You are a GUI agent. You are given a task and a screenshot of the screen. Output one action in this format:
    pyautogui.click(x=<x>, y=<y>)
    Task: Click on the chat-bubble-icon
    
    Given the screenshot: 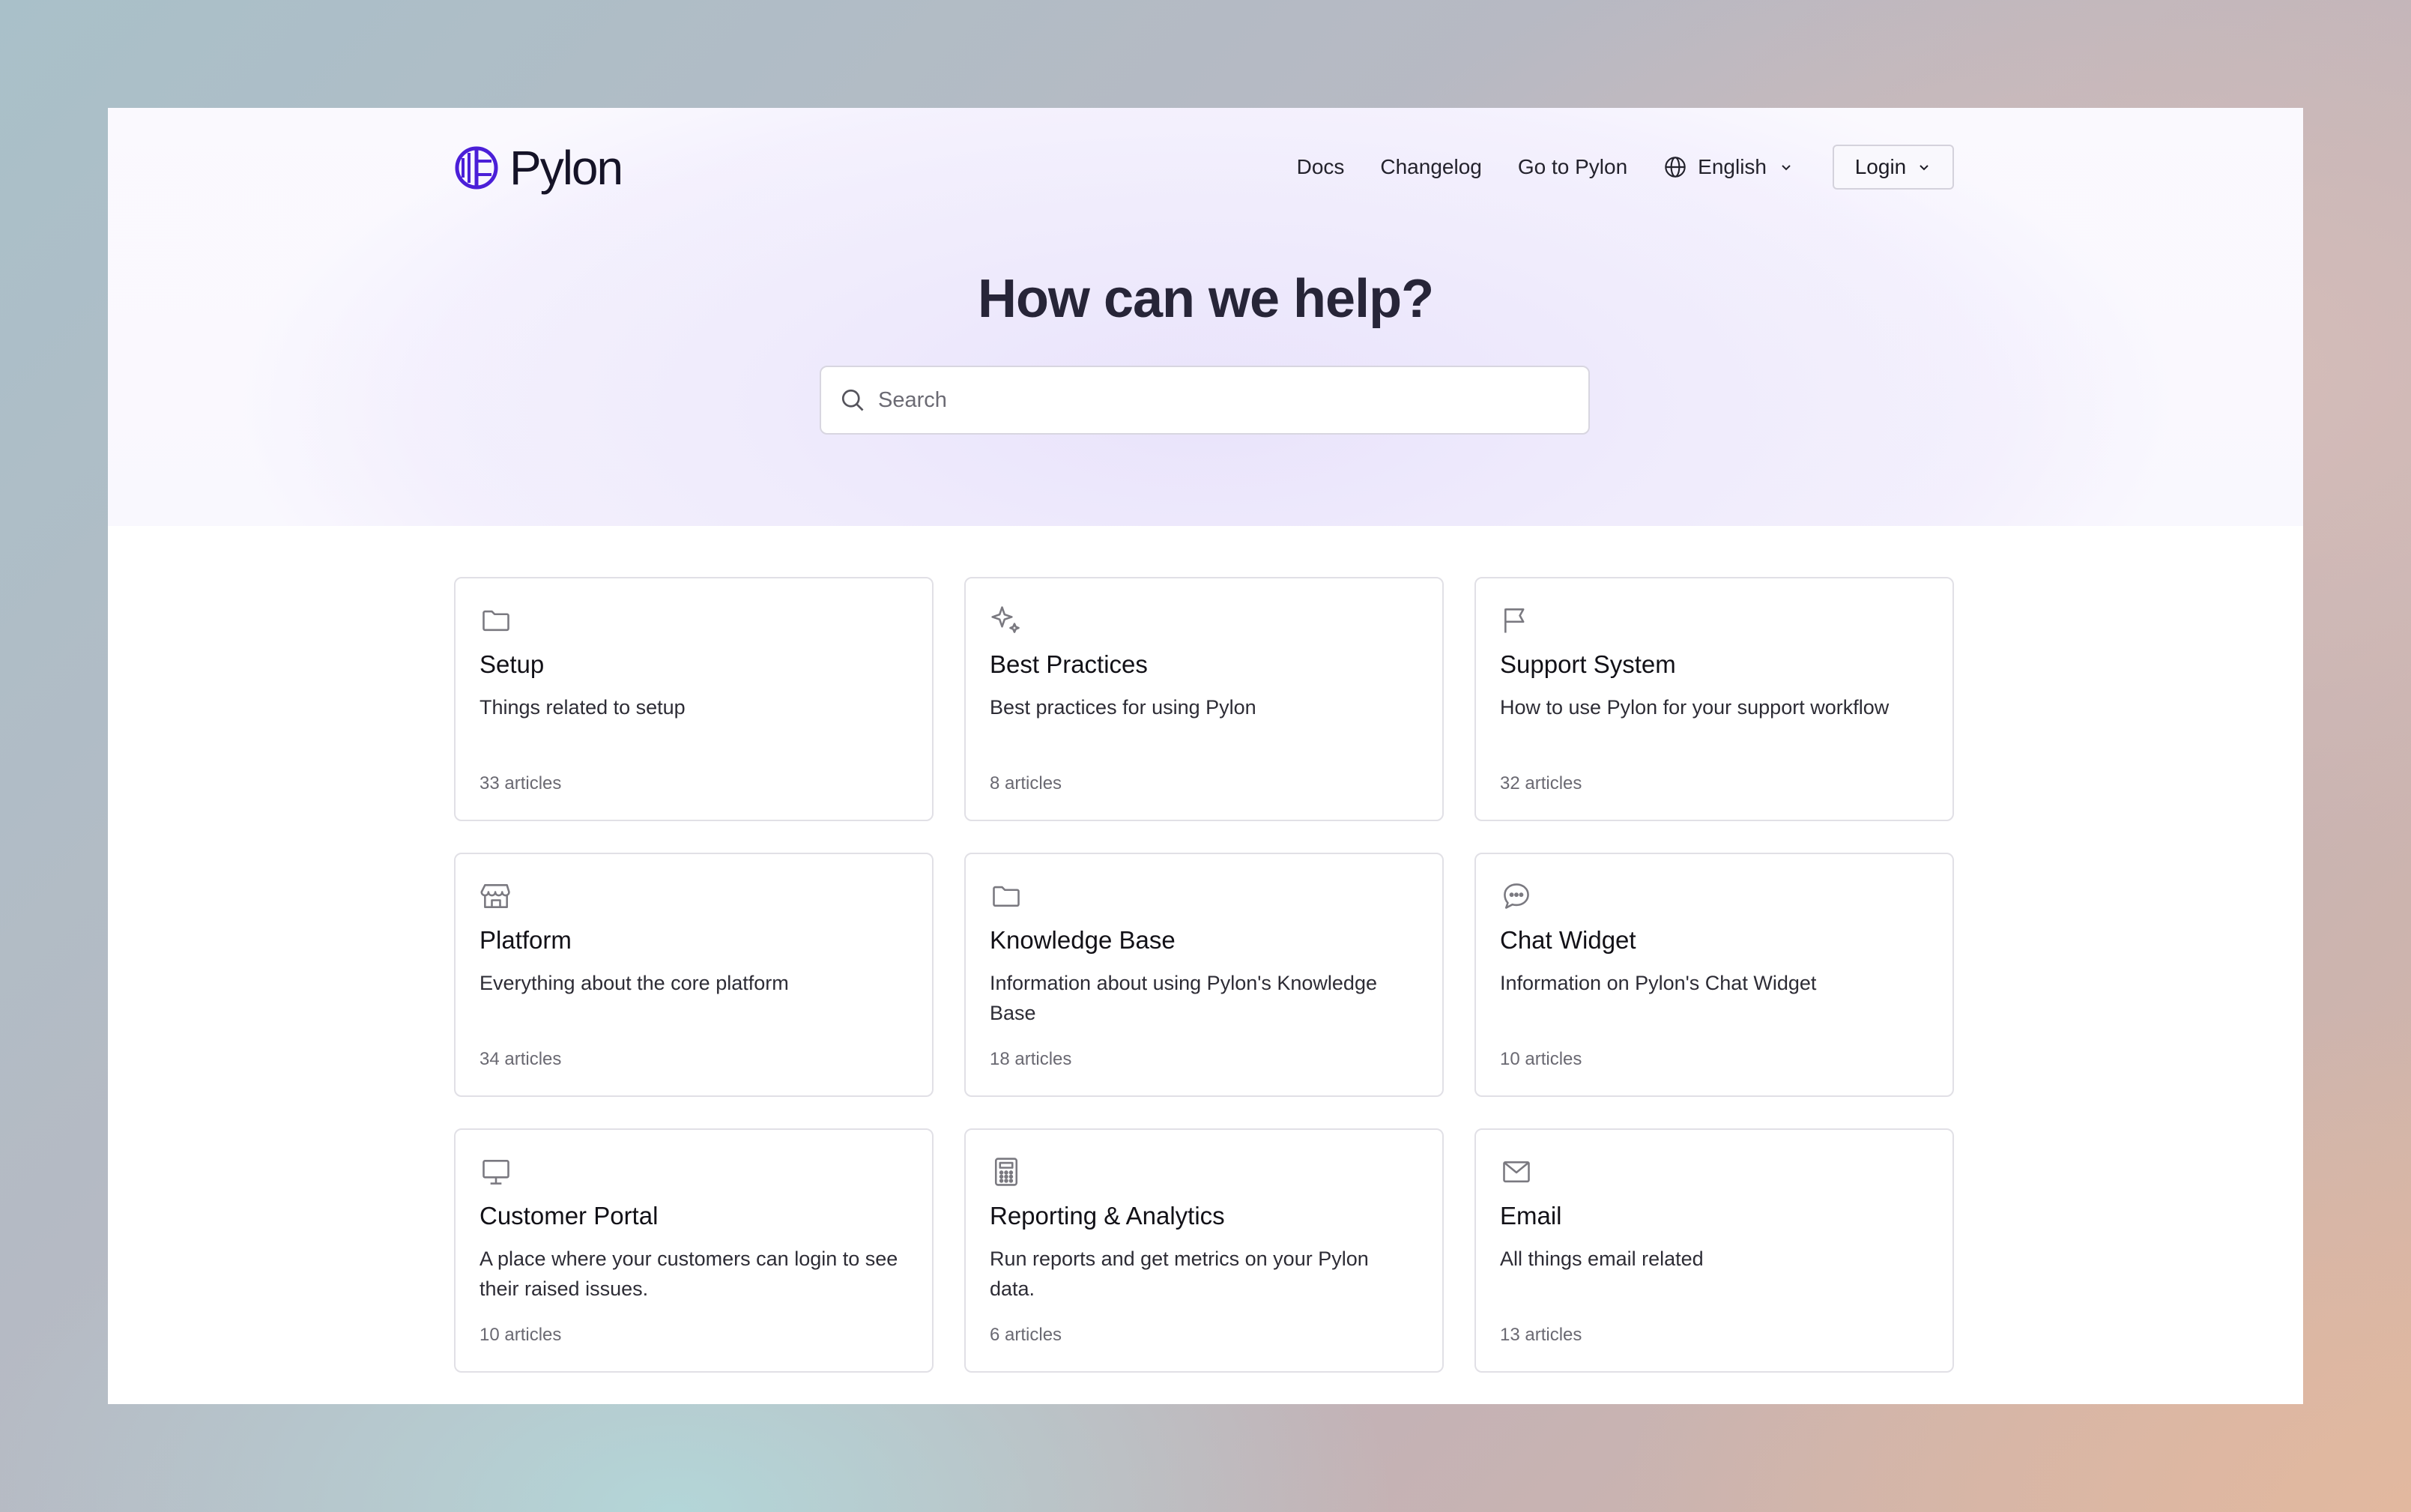 What is the action you would take?
    pyautogui.click(x=1516, y=896)
    